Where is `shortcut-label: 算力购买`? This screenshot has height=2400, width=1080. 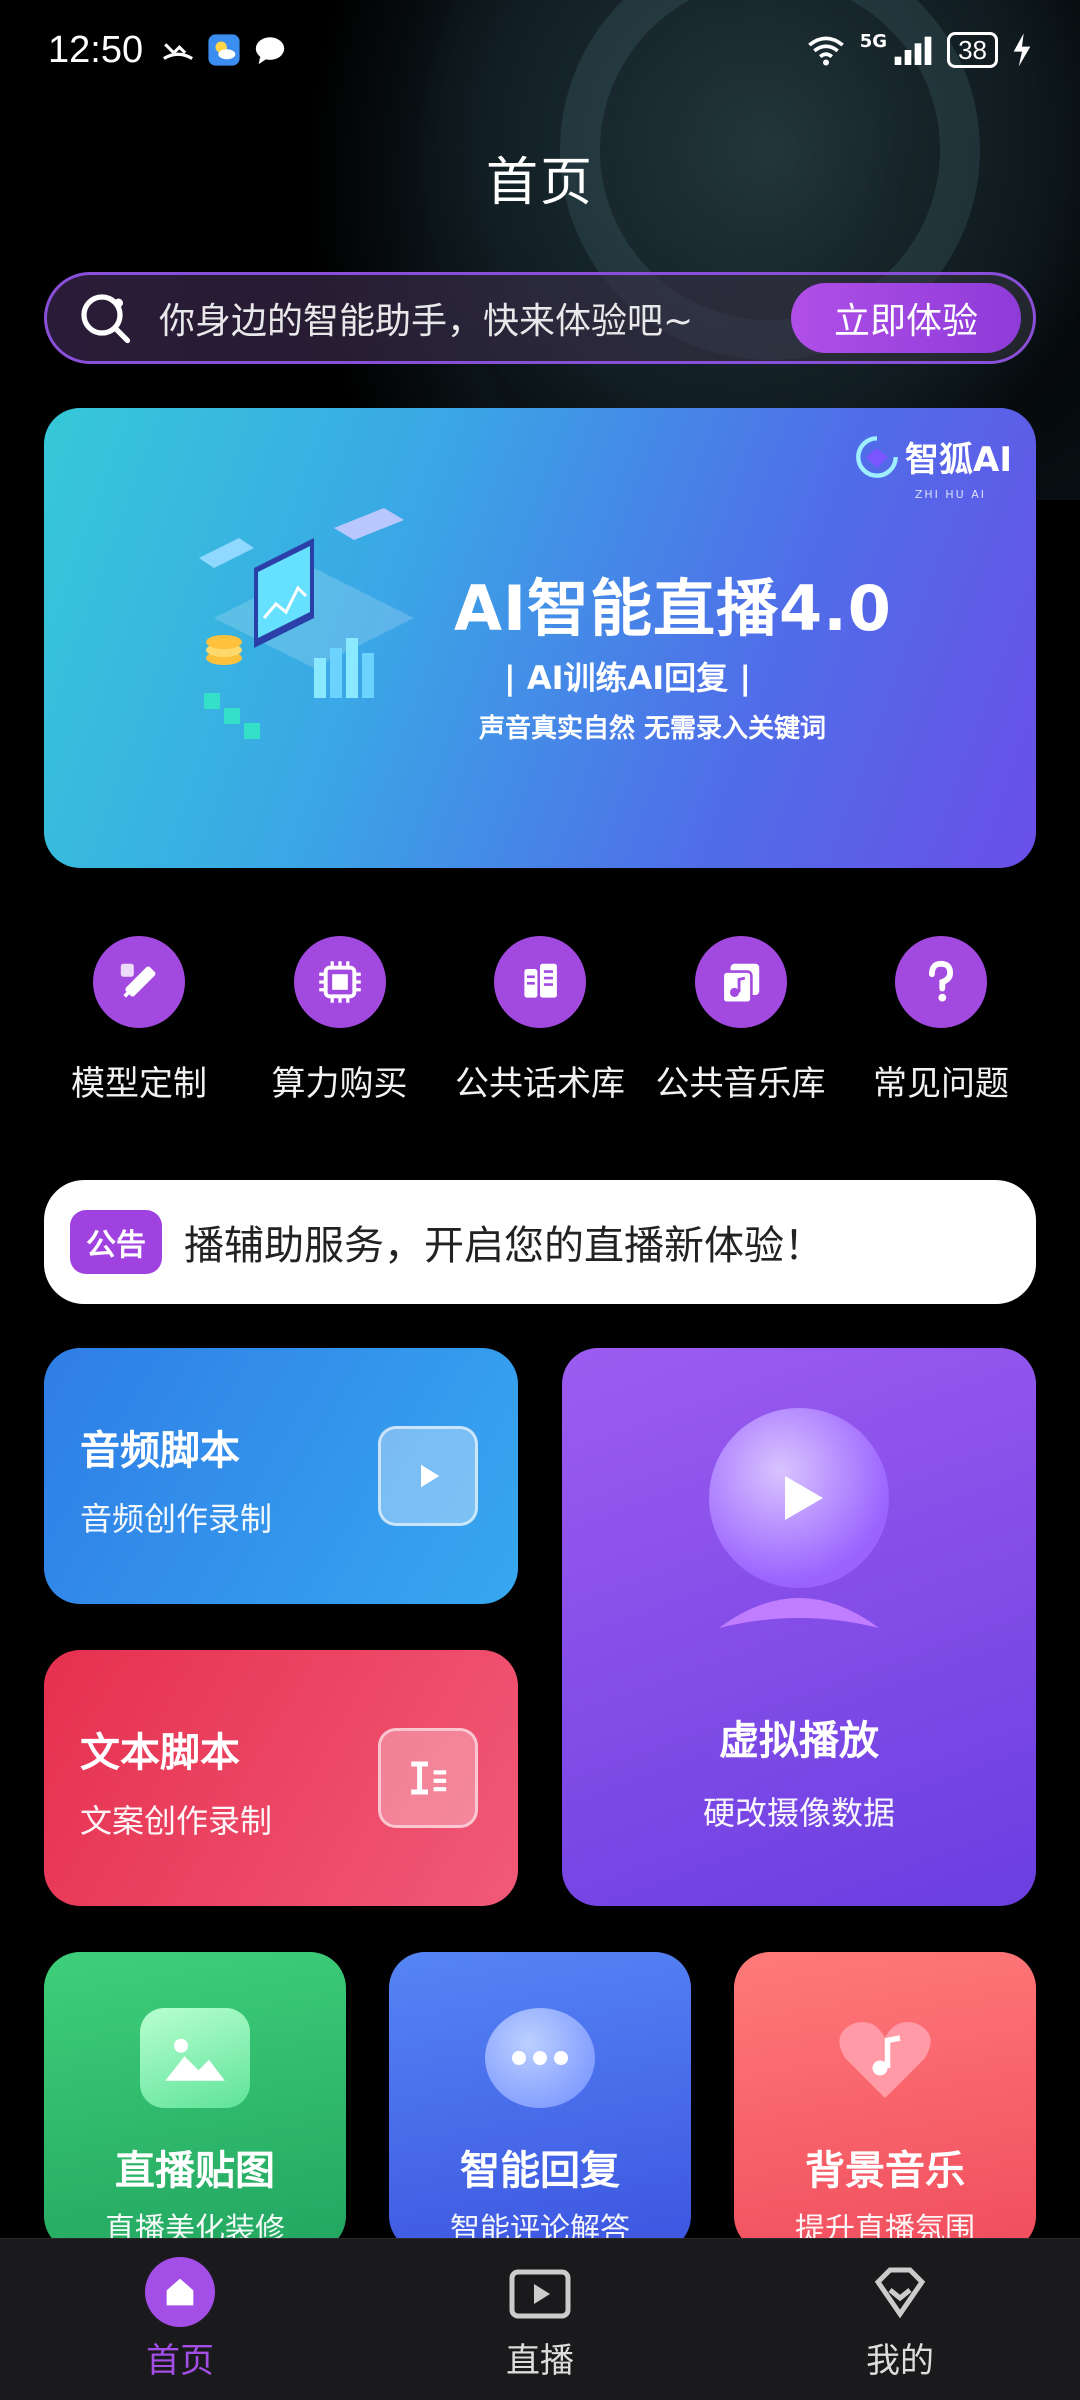 shortcut-label: 算力购买 is located at coordinates (339, 1084).